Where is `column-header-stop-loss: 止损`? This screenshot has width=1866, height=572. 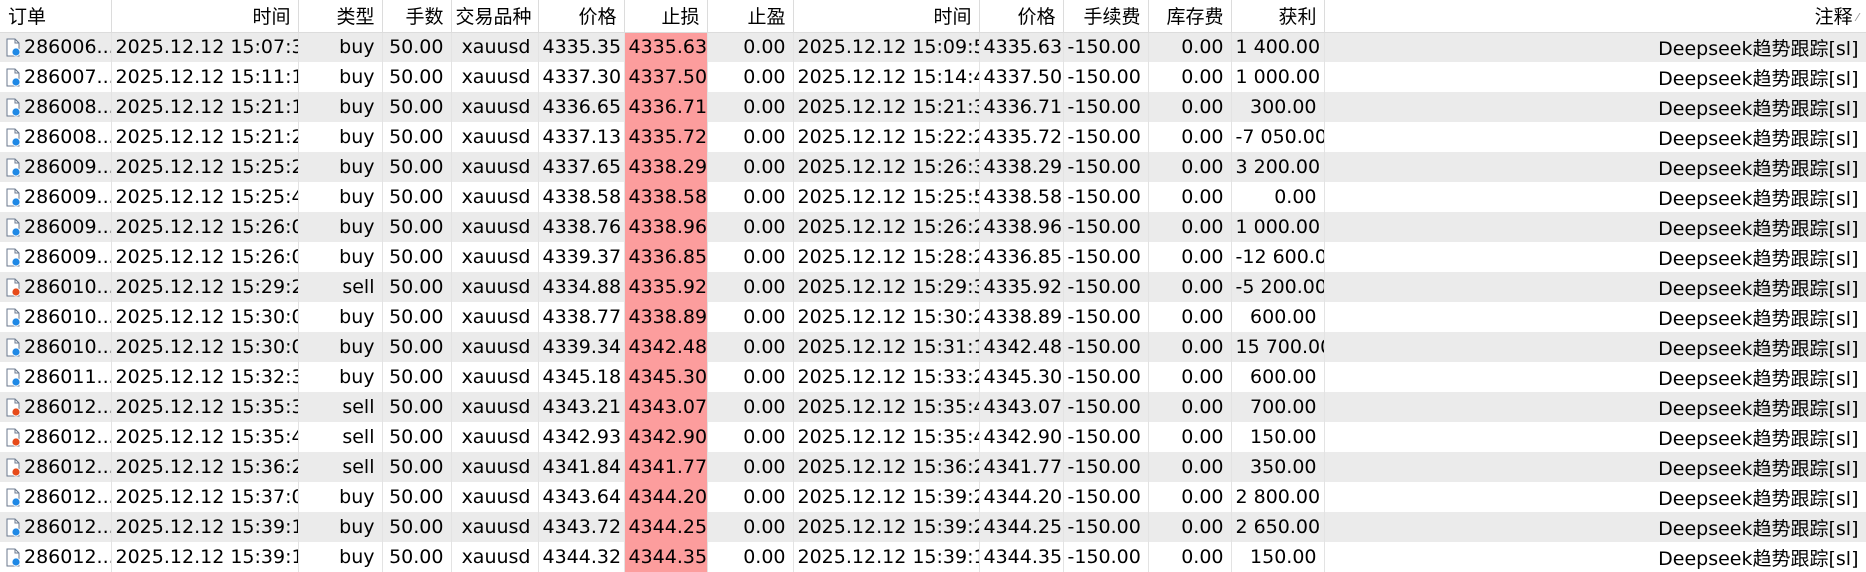
column-header-stop-loss: 止损 is located at coordinates (666, 16).